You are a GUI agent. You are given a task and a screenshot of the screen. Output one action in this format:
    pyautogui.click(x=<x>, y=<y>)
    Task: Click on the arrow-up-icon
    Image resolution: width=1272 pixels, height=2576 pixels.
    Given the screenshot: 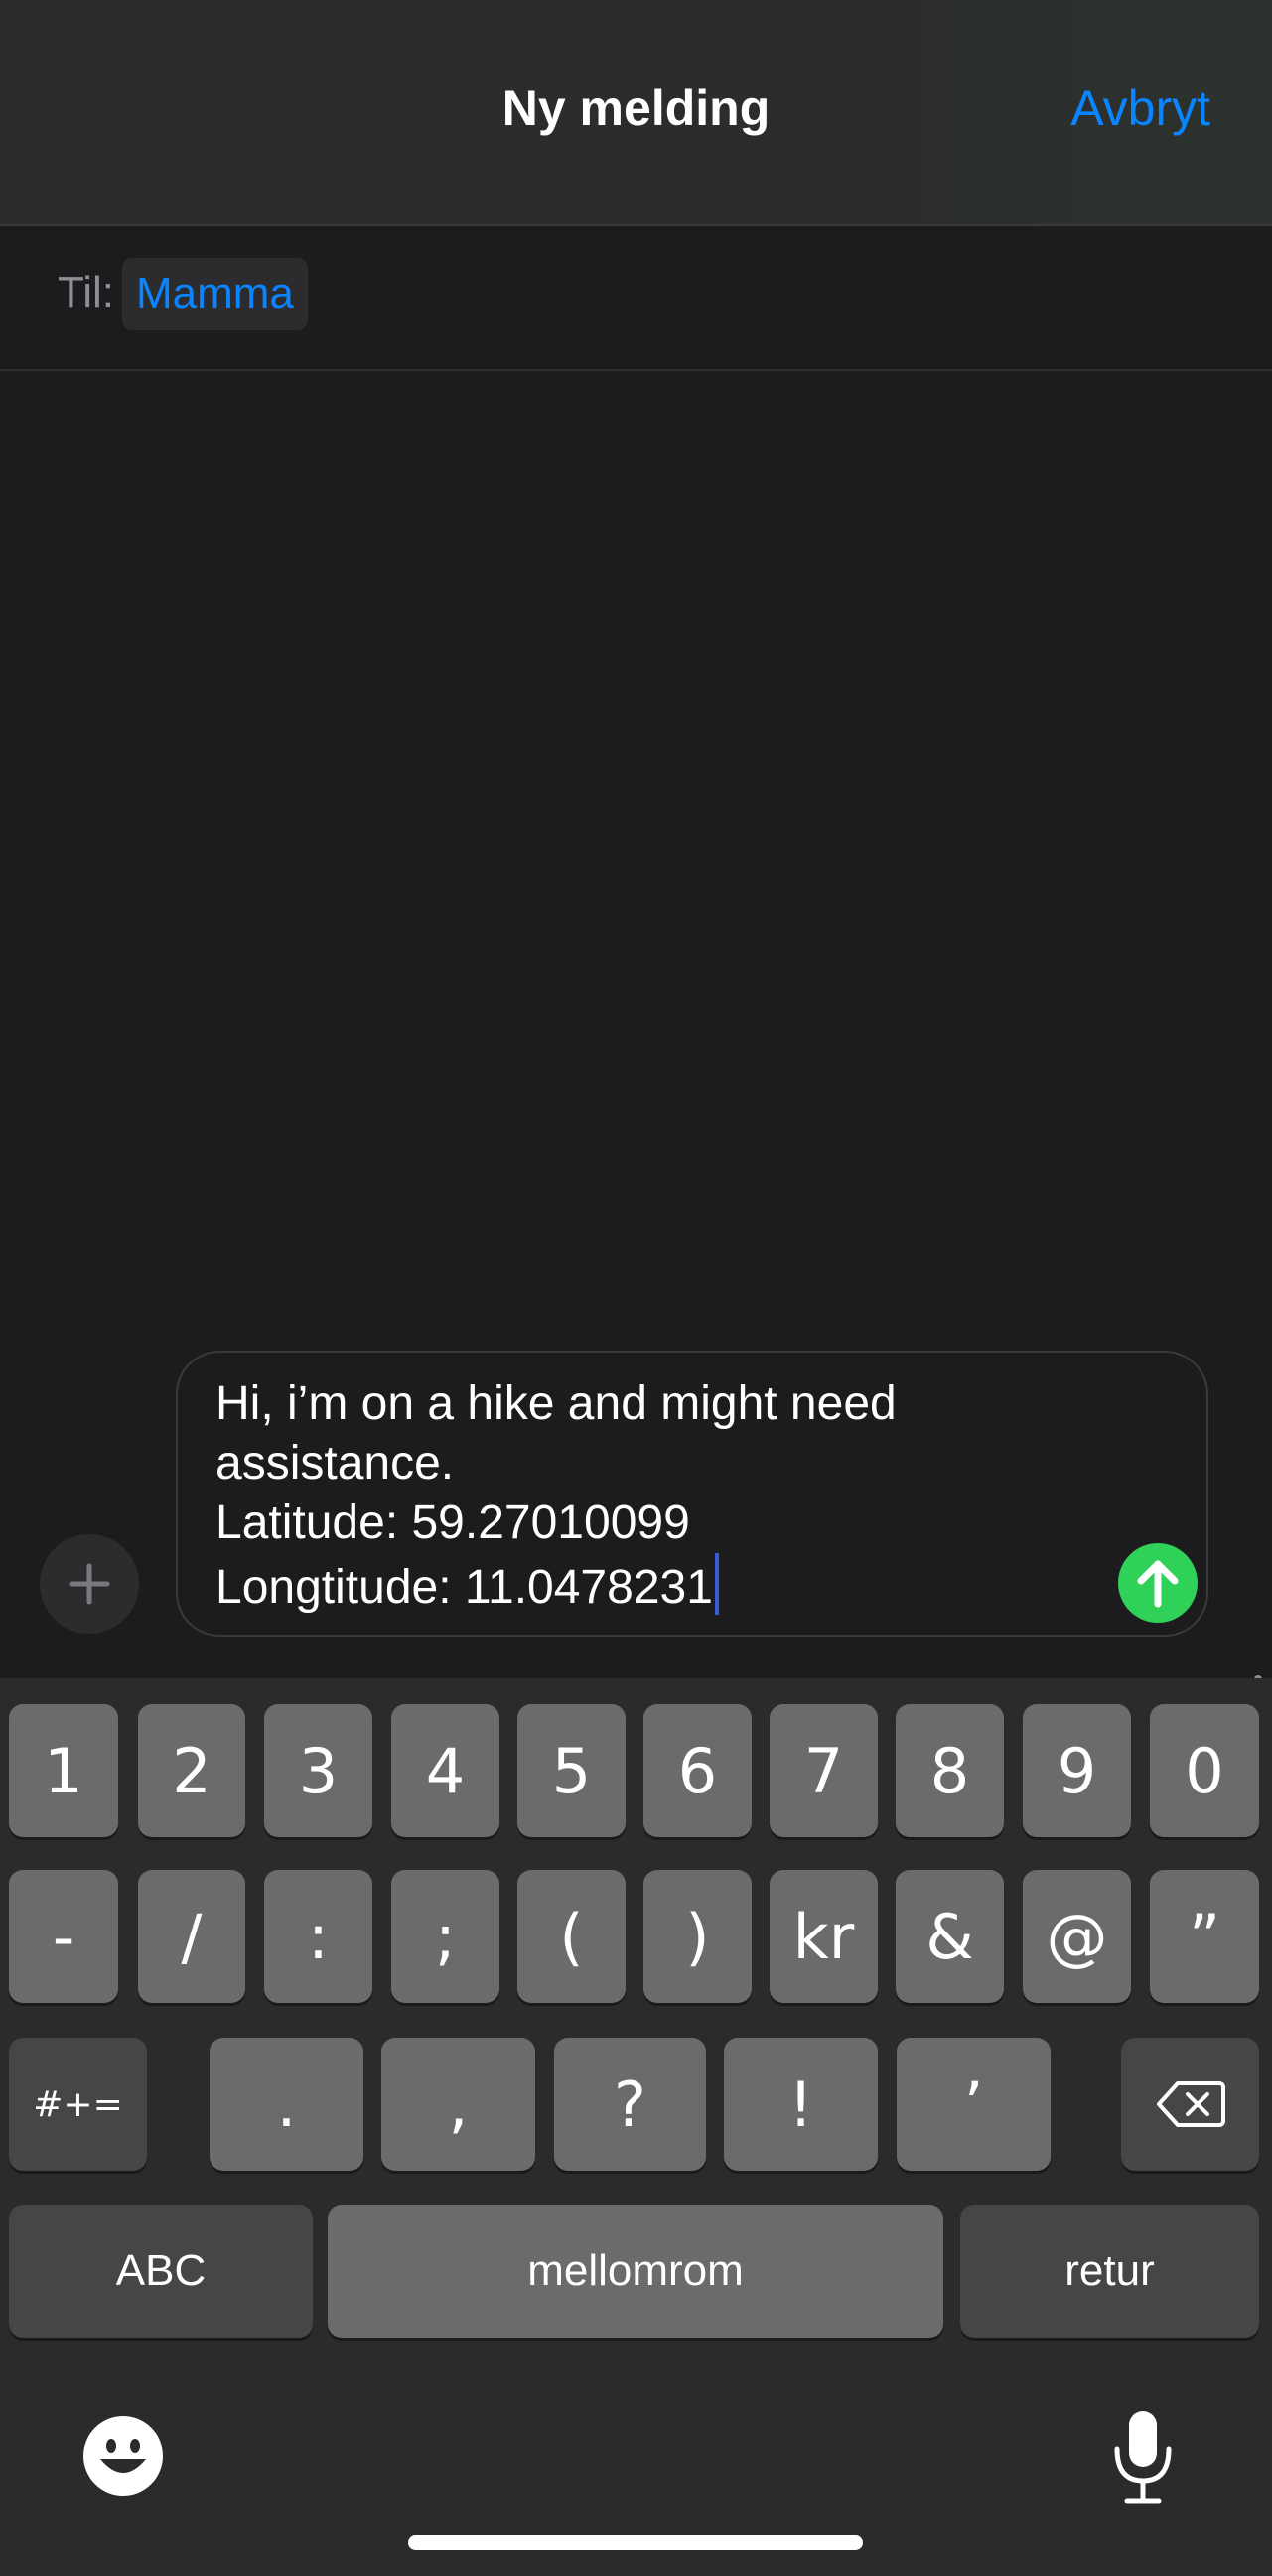 What is the action you would take?
    pyautogui.click(x=1158, y=1584)
    